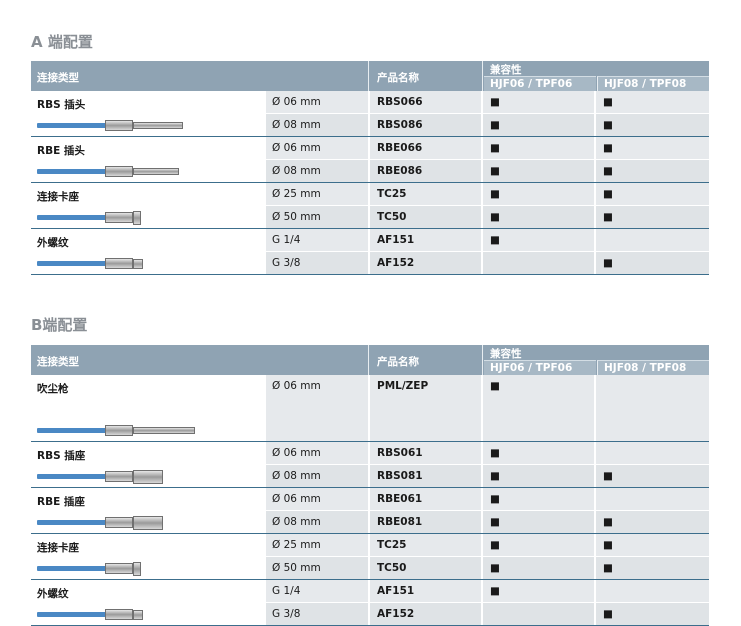  I want to click on product-name-cell: RBS061, so click(400, 453).